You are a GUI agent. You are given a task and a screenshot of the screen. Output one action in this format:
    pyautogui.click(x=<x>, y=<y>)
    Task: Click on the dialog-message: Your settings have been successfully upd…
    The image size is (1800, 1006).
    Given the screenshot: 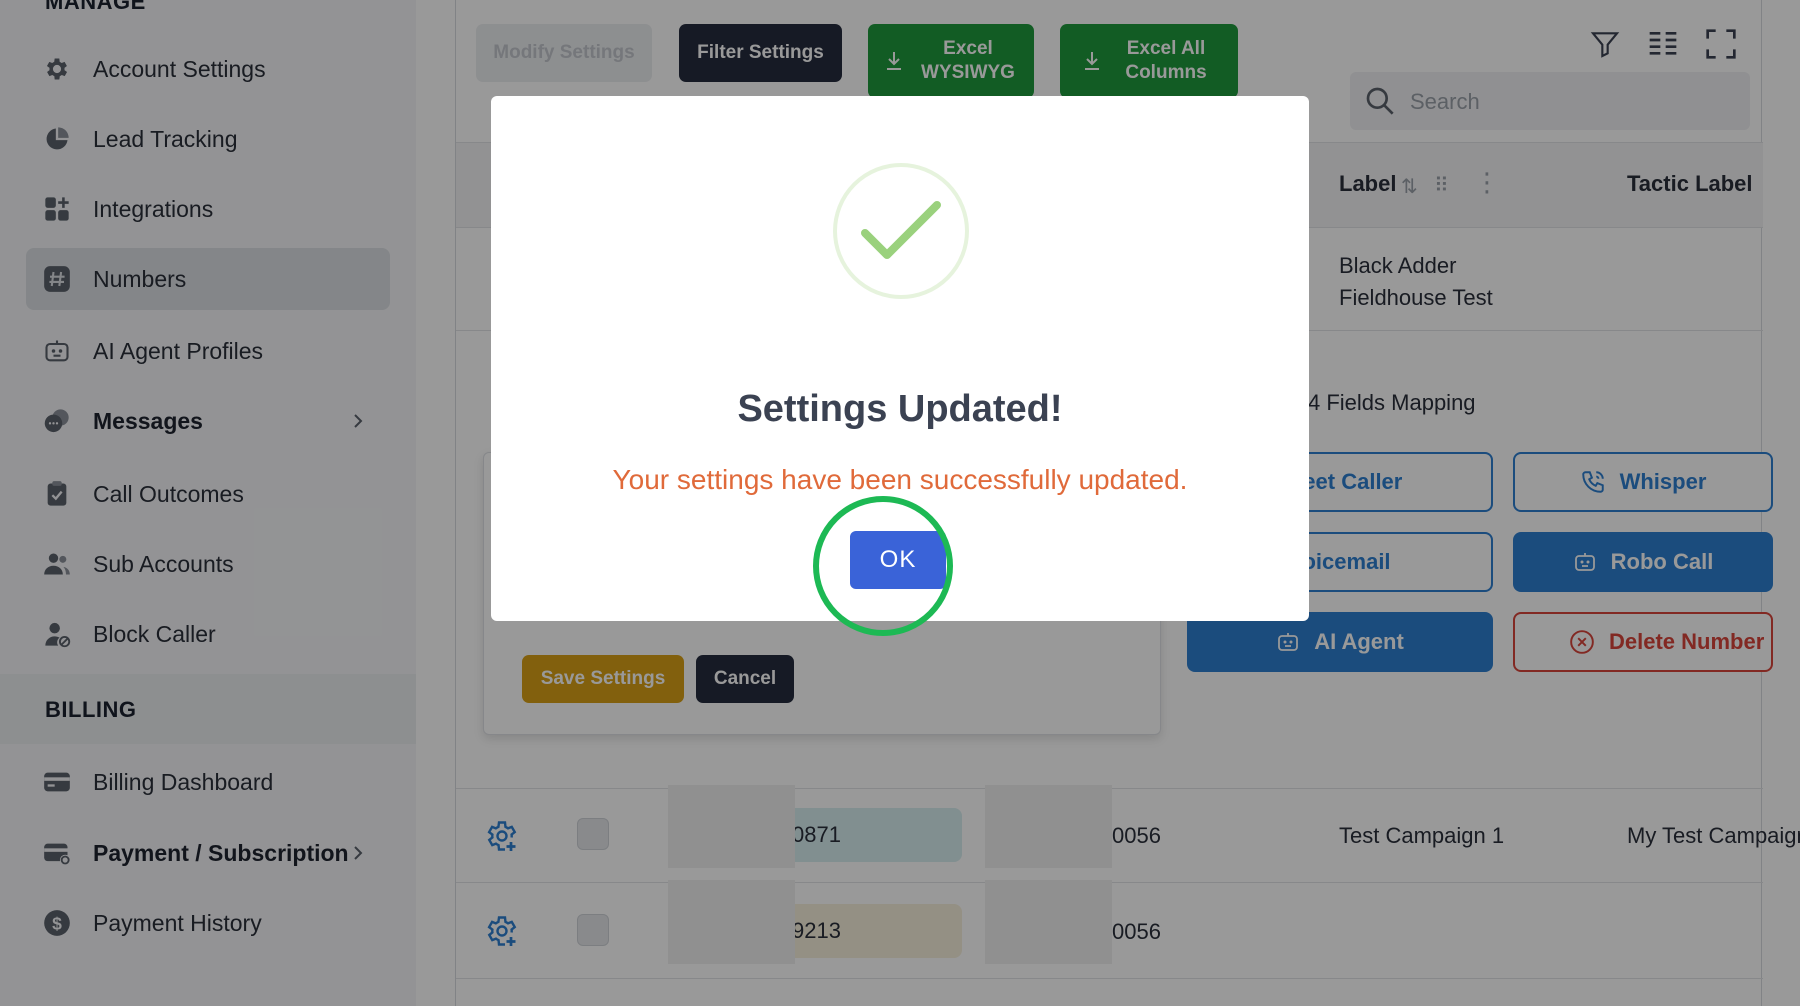 What is the action you would take?
    pyautogui.click(x=900, y=479)
    